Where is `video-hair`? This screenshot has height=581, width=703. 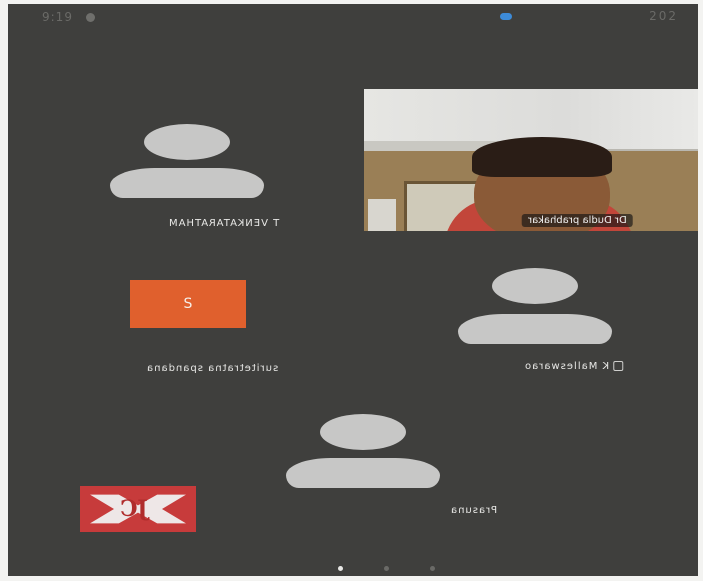
video-hair is located at coordinates (542, 157).